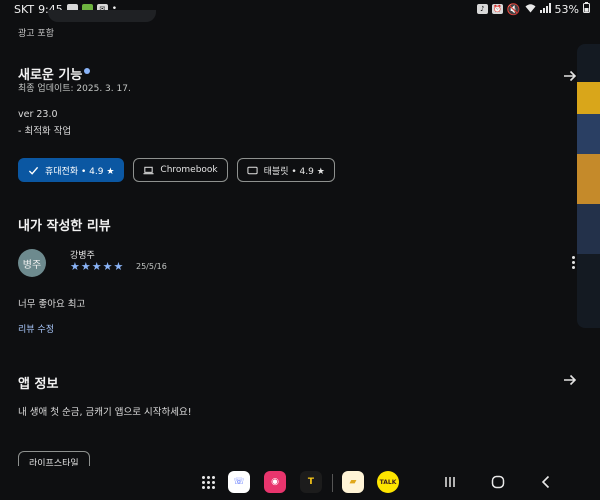 The height and width of the screenshot is (500, 600). What do you see at coordinates (38, 114) in the screenshot?
I see `version-text: ver 23.0` at bounding box center [38, 114].